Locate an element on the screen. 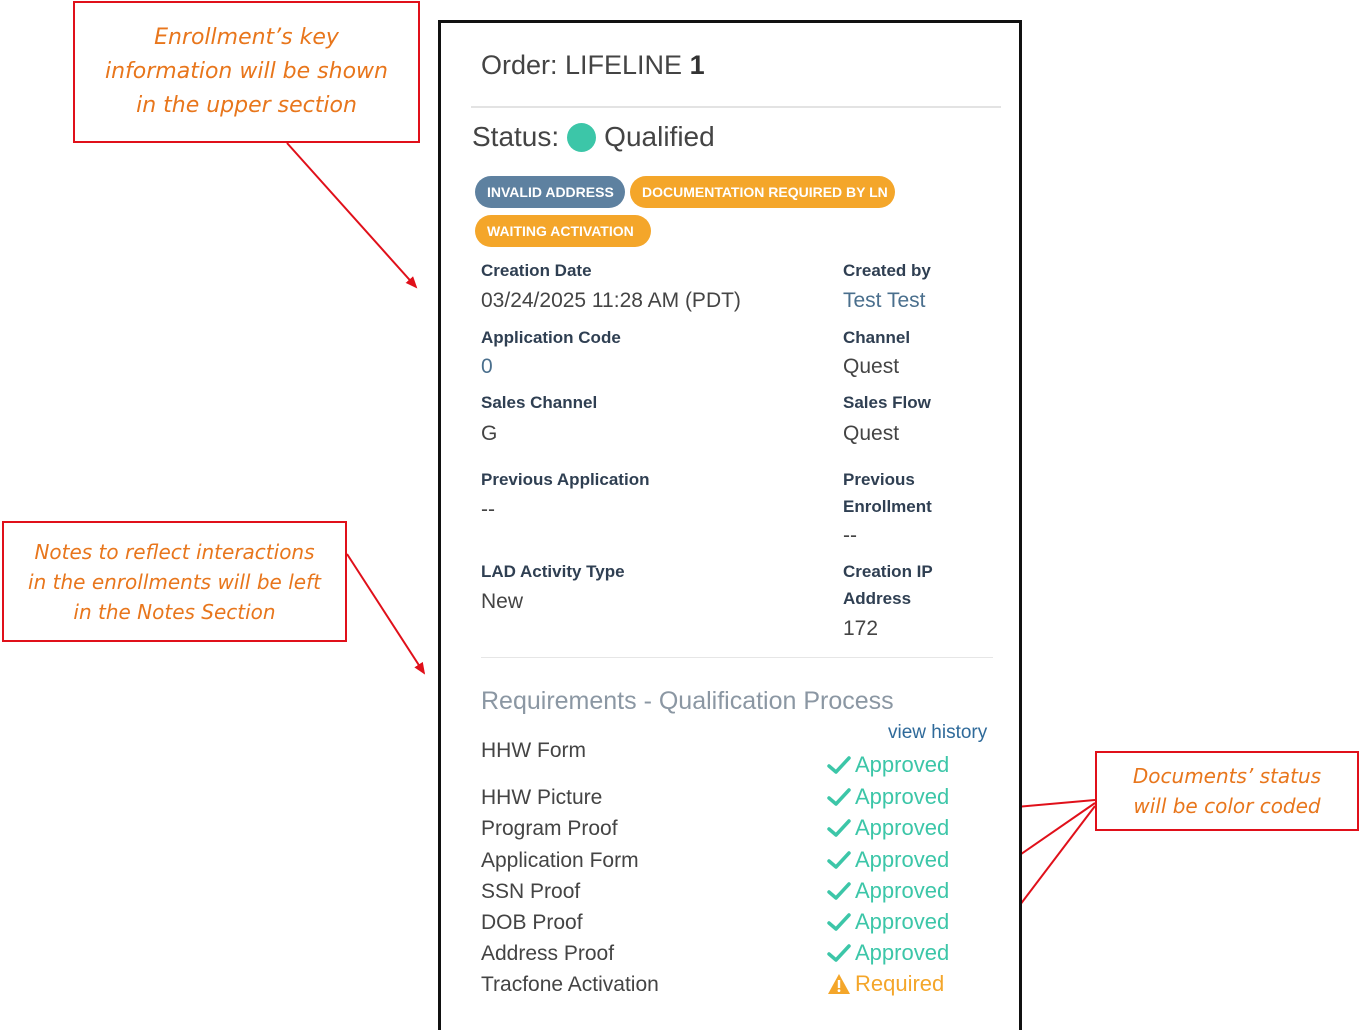  status-line: Status: Qualified is located at coordinates (593, 137).